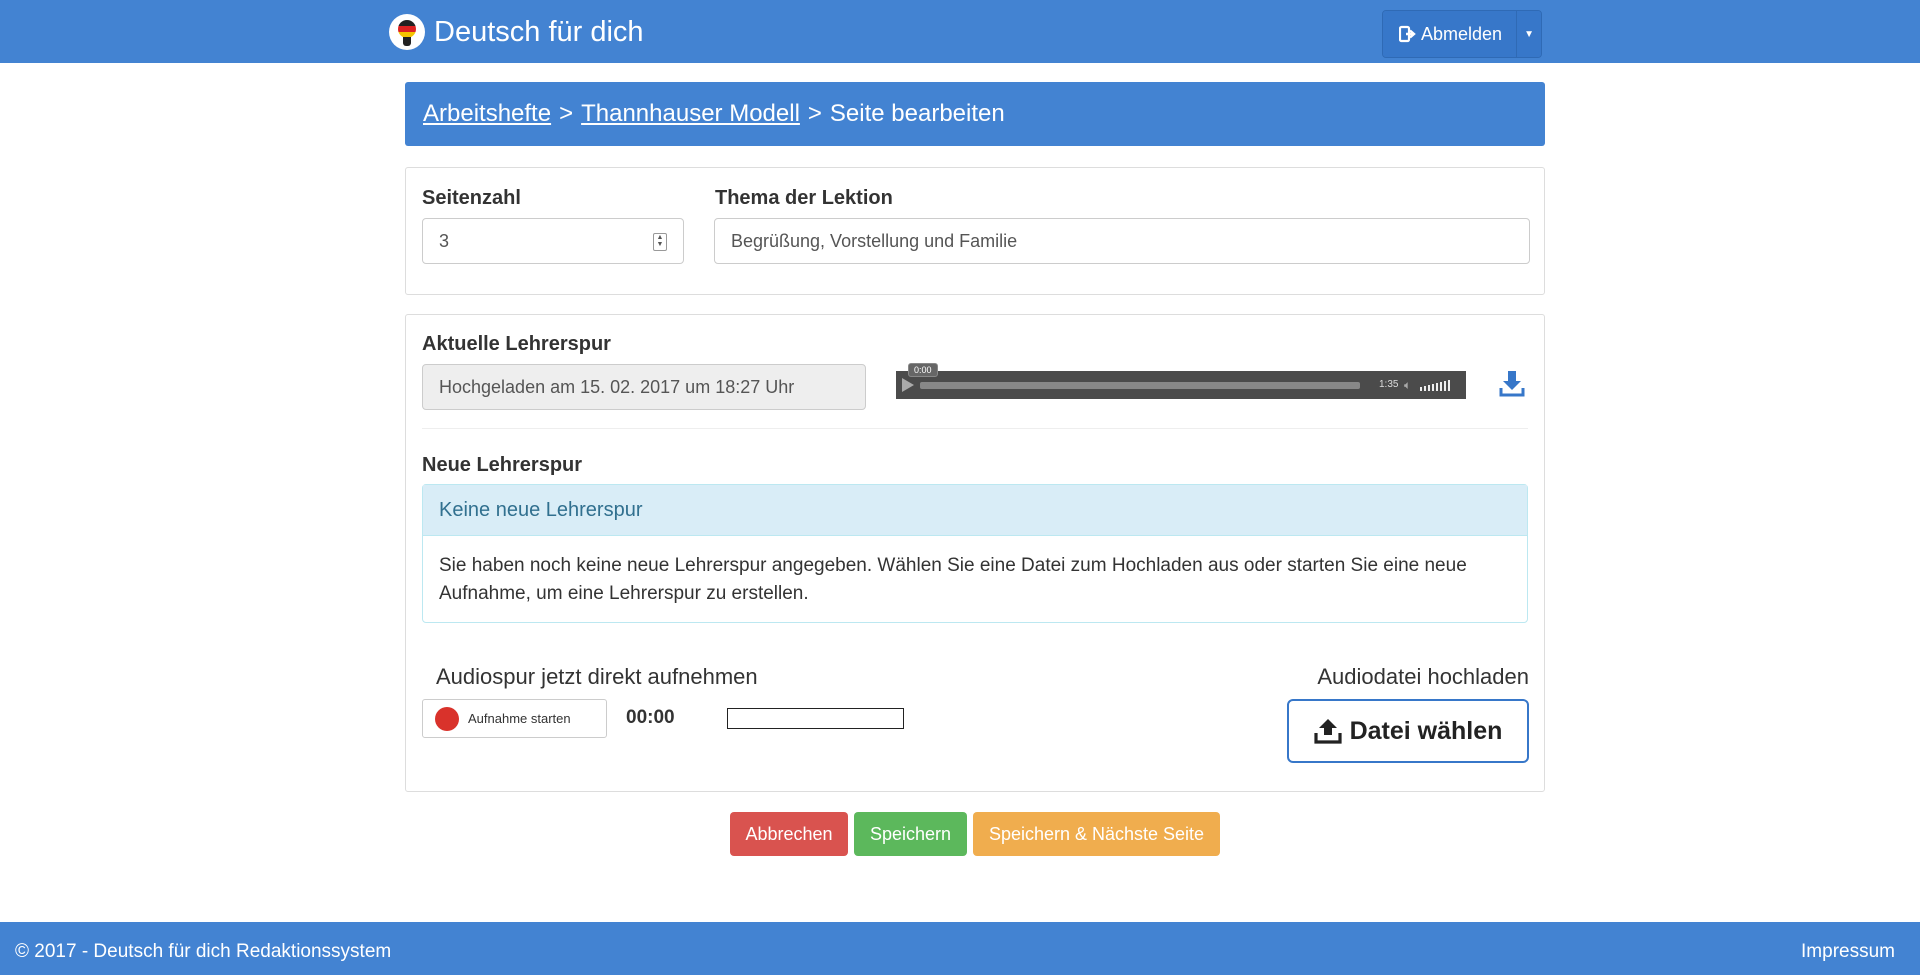 The height and width of the screenshot is (975, 1920). I want to click on start-recording-label: Aufnahme starten, so click(519, 718).